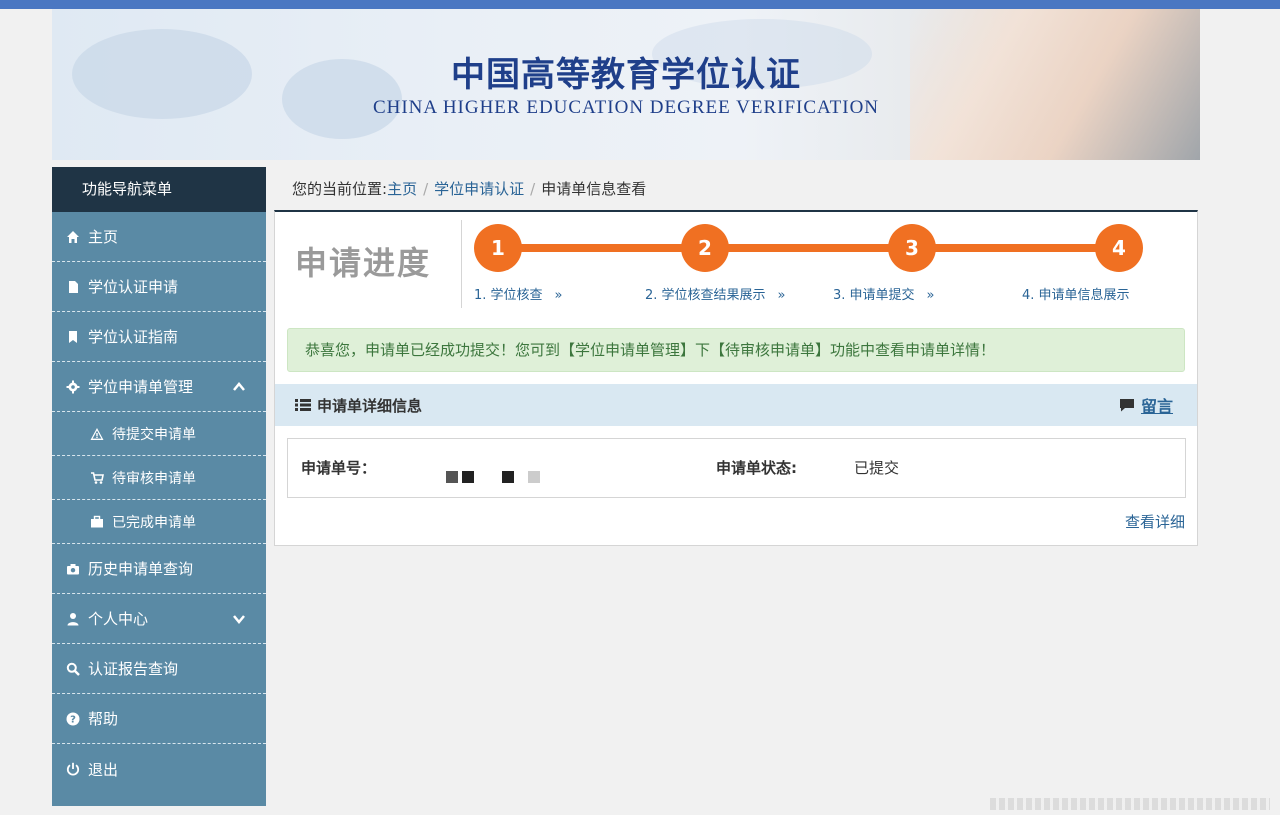  I want to click on svg-text: 1, so click(498, 248).